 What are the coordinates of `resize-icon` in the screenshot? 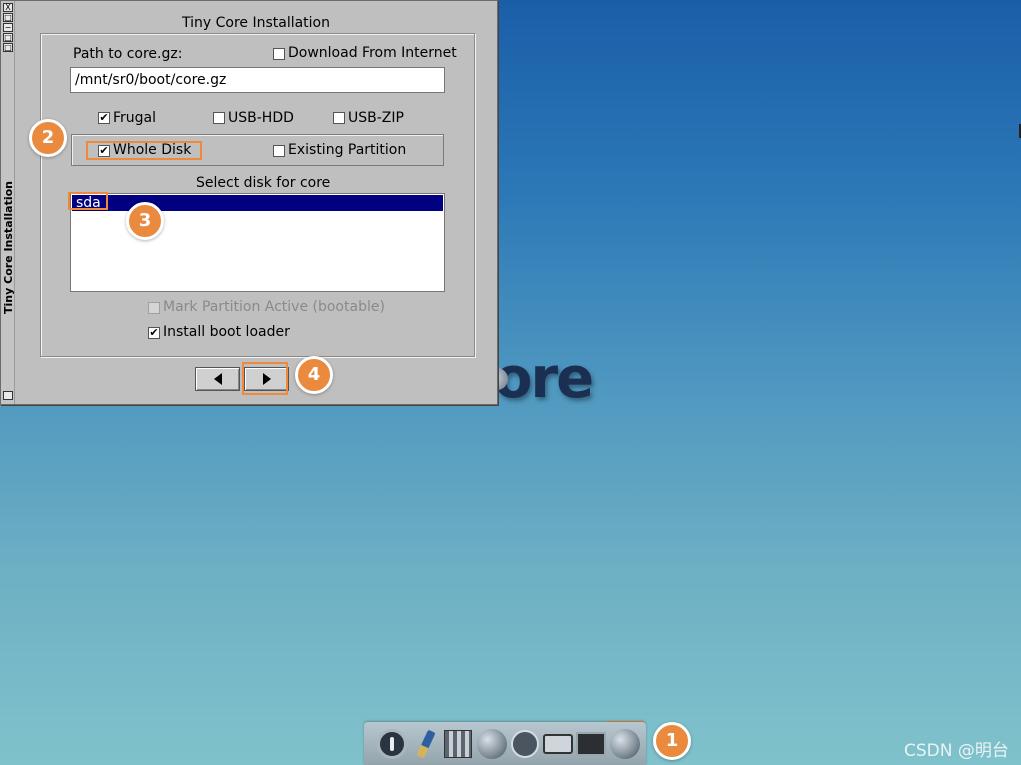 It's located at (8, 395).